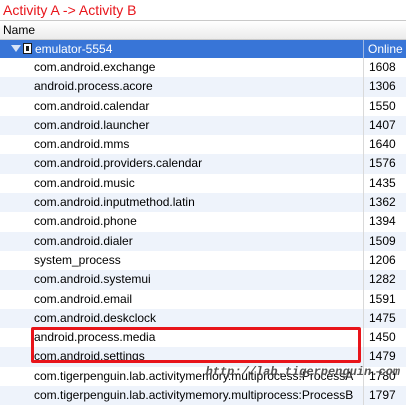 This screenshot has width=406, height=405. I want to click on process-pid: 1640, so click(384, 145).